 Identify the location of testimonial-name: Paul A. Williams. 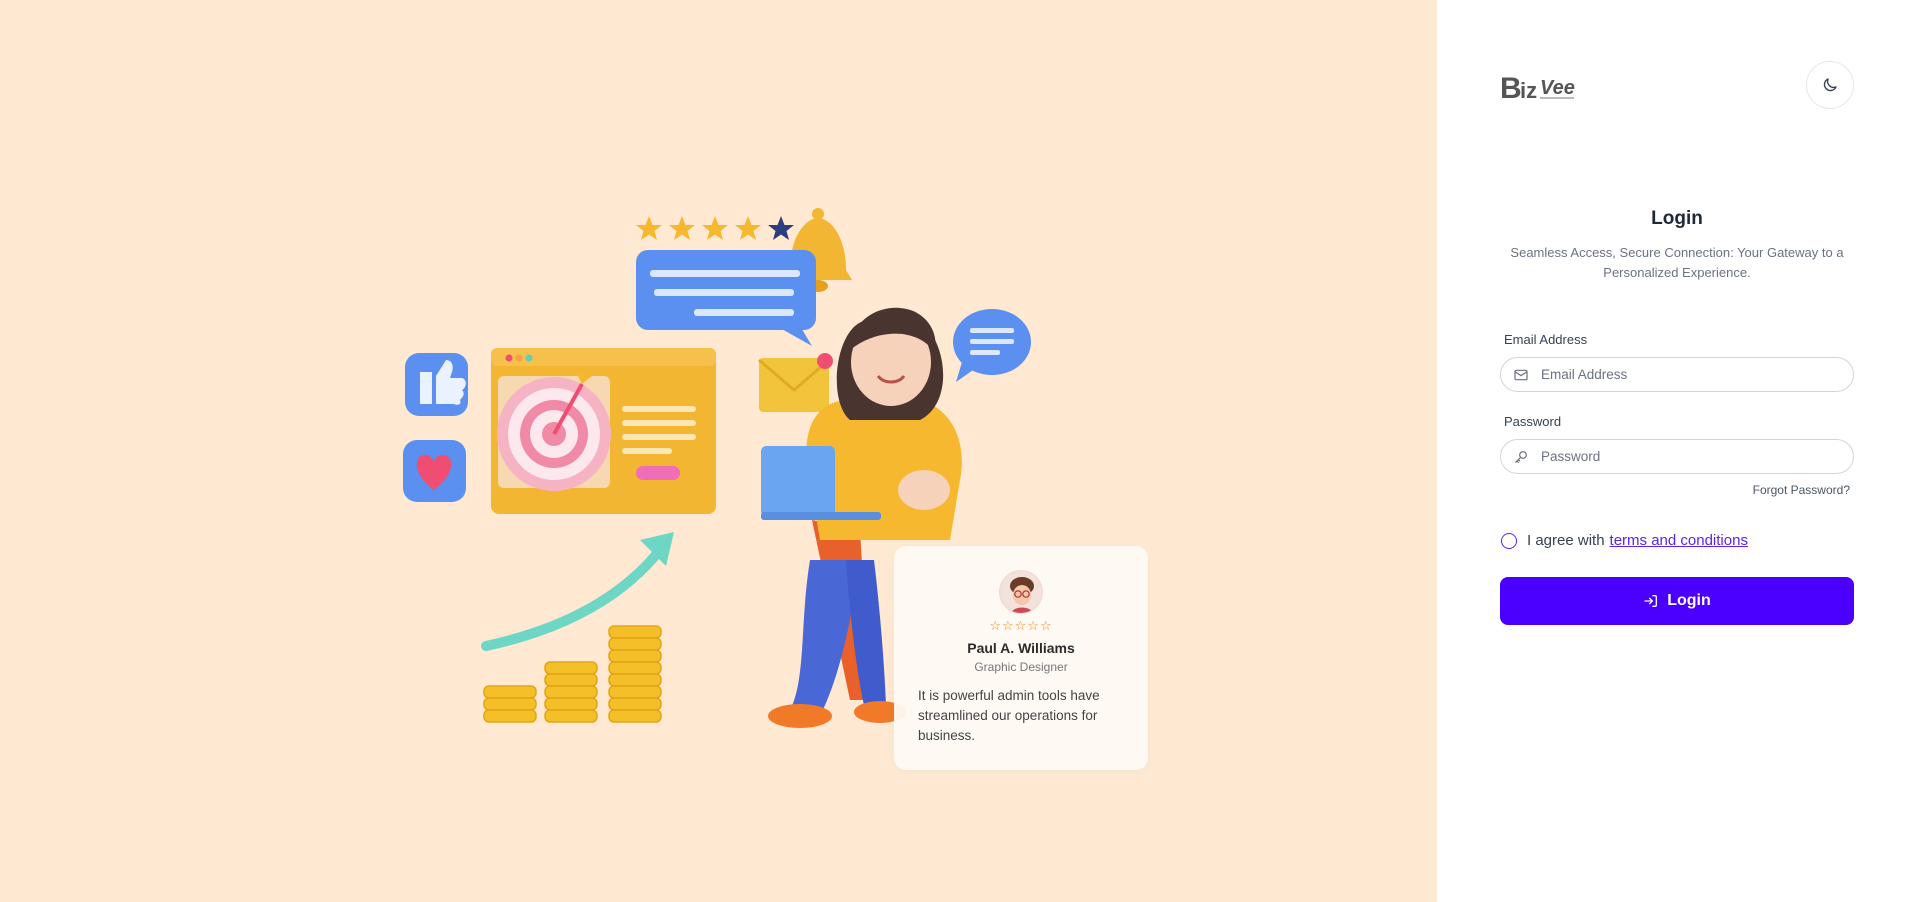
(1021, 648).